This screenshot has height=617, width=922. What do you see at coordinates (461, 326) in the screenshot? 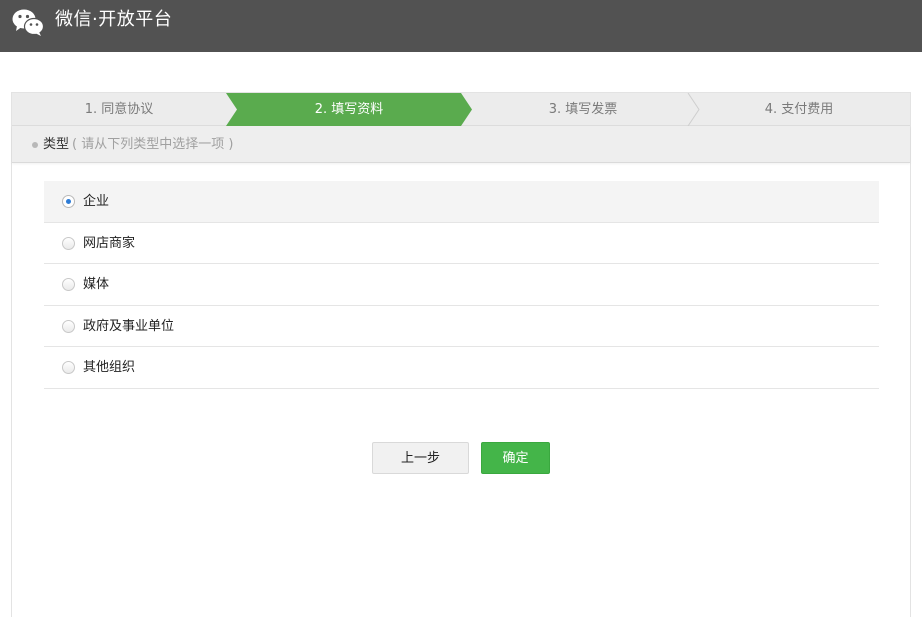
I see `option-government: 政府及事业单位` at bounding box center [461, 326].